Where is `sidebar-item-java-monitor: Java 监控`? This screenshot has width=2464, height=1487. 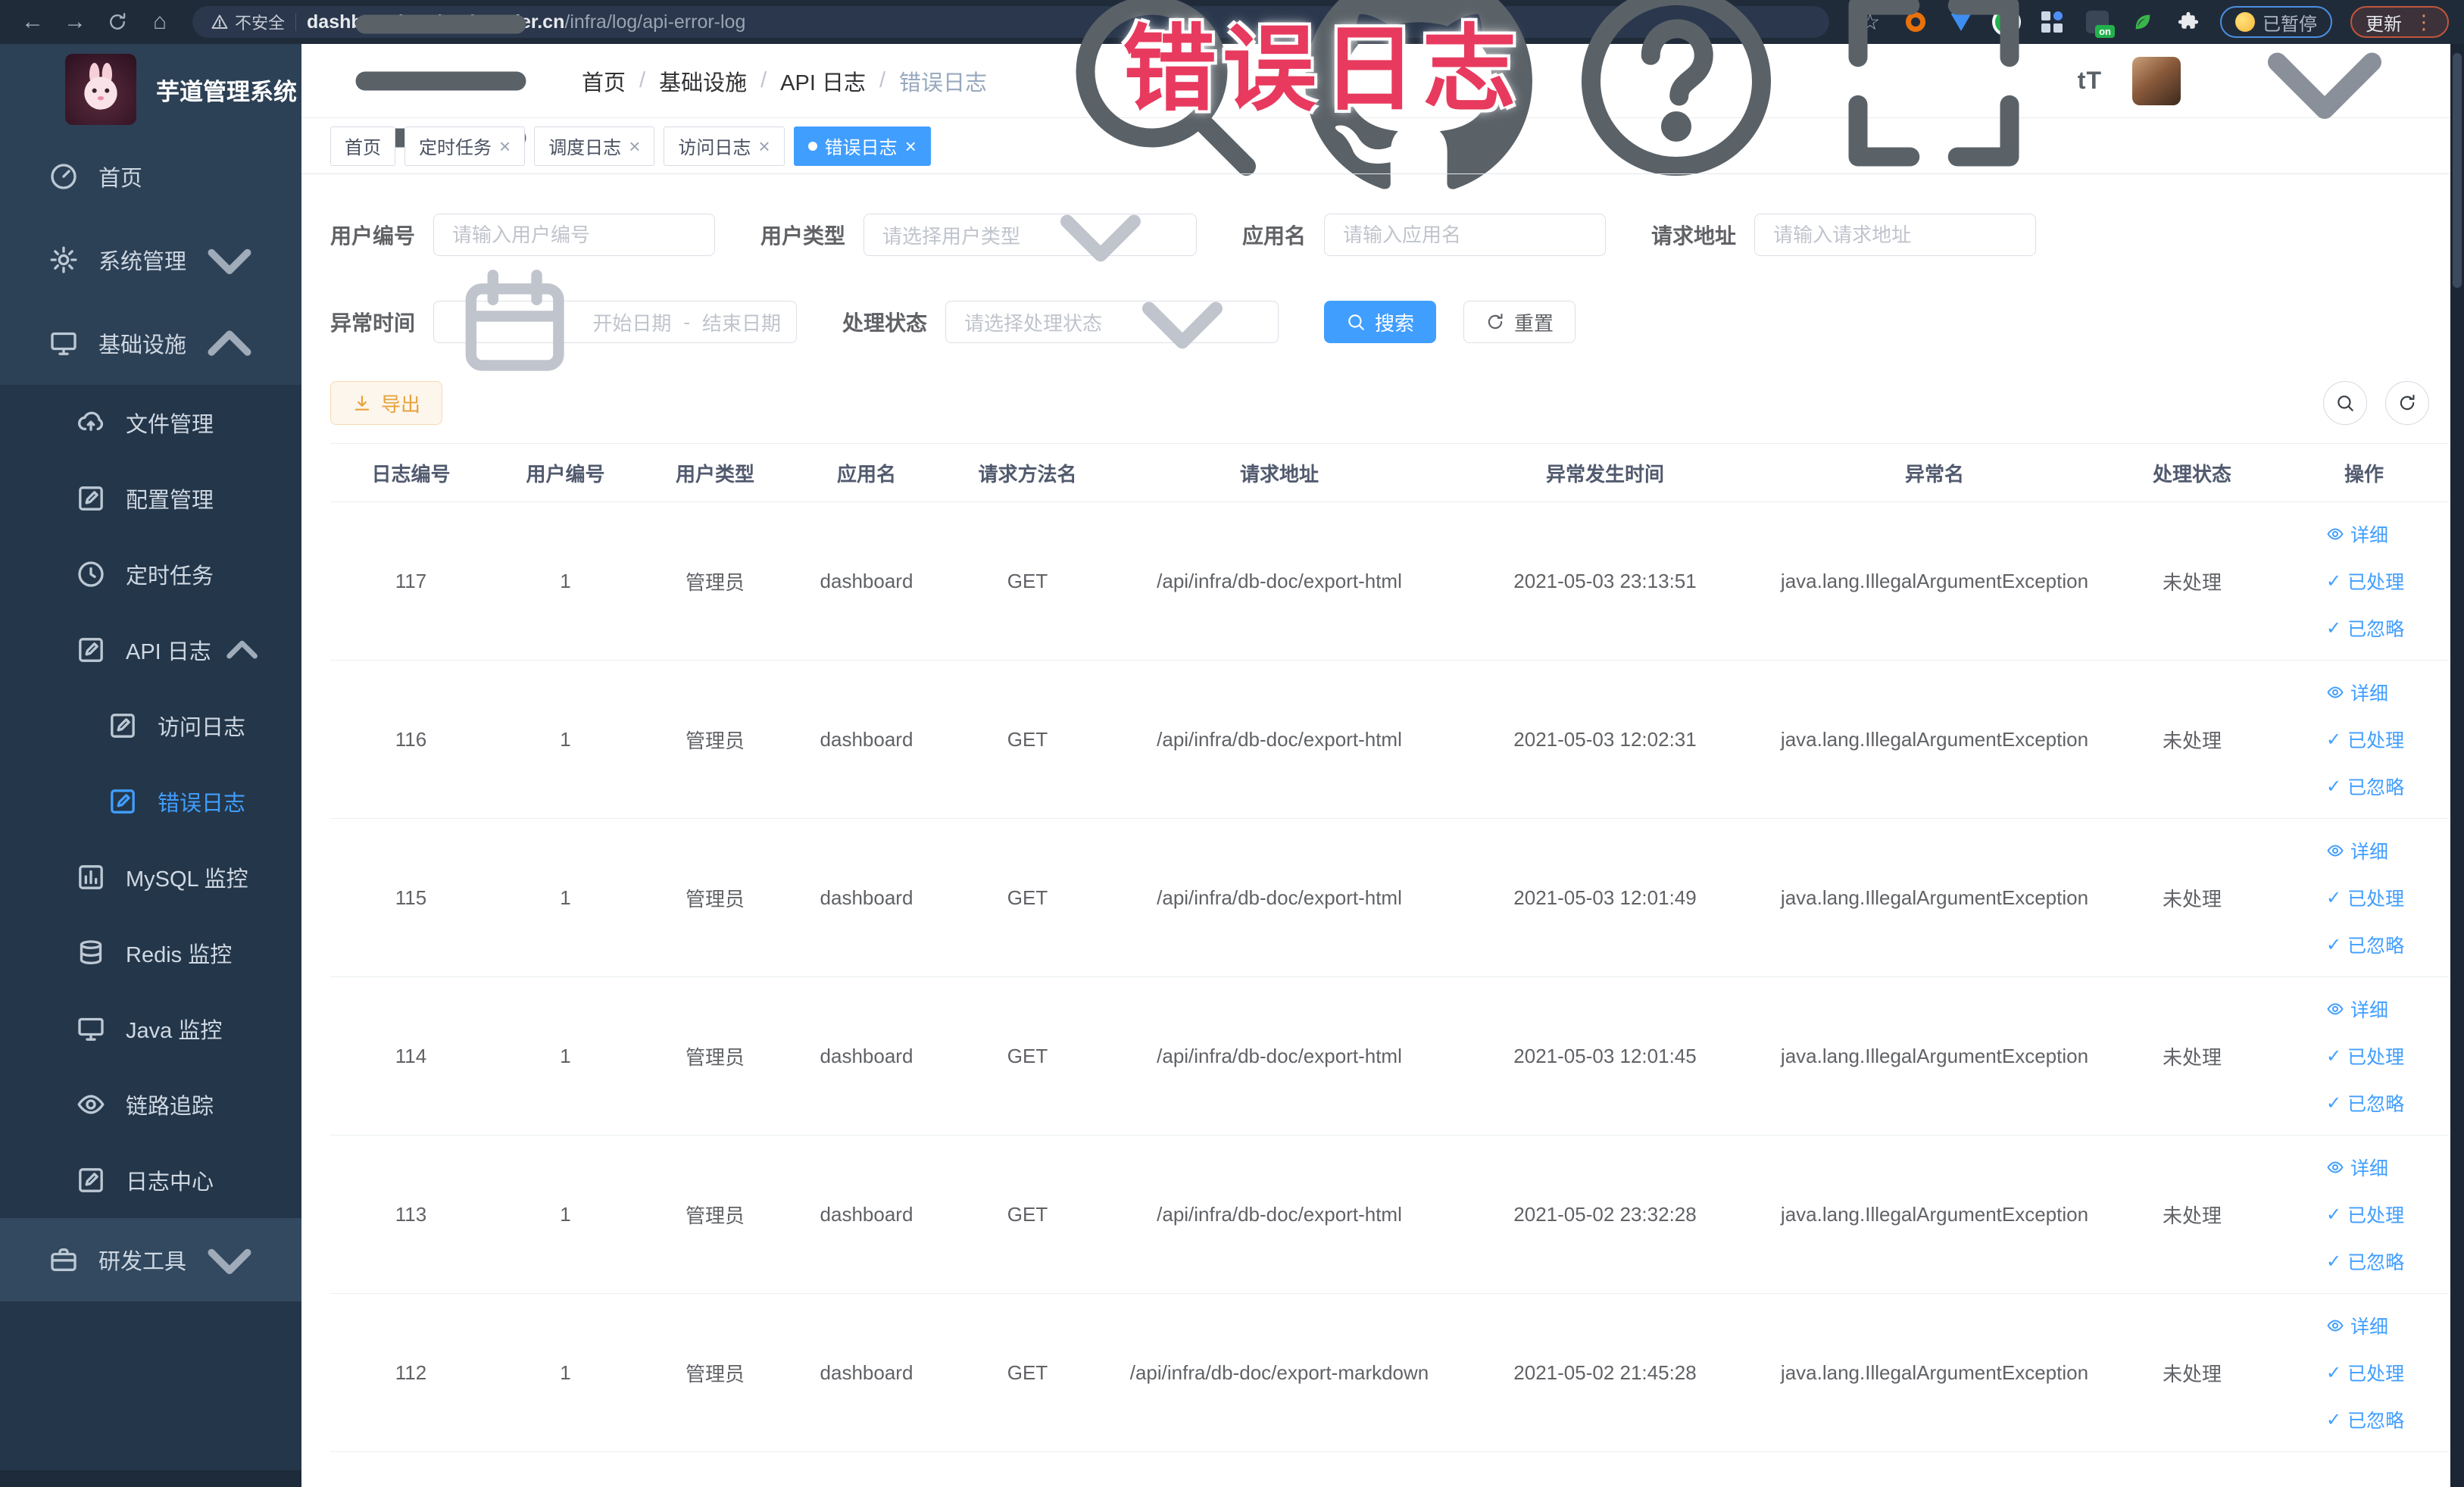 sidebar-item-java-monitor: Java 监控 is located at coordinates (150, 1029).